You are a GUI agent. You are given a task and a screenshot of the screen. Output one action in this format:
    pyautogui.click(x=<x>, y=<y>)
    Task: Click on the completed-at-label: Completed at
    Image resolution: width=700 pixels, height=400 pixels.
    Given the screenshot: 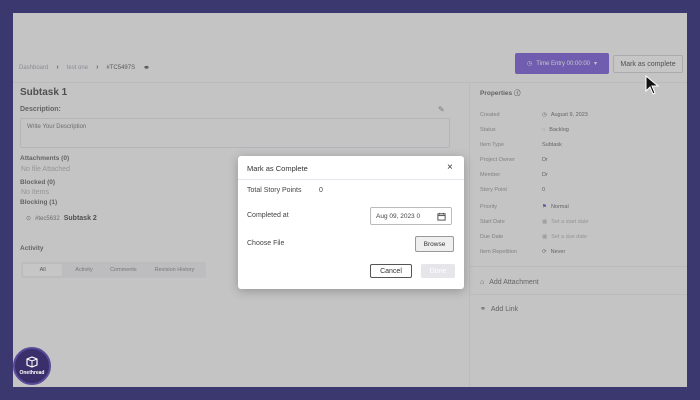 What is the action you would take?
    pyautogui.click(x=268, y=215)
    